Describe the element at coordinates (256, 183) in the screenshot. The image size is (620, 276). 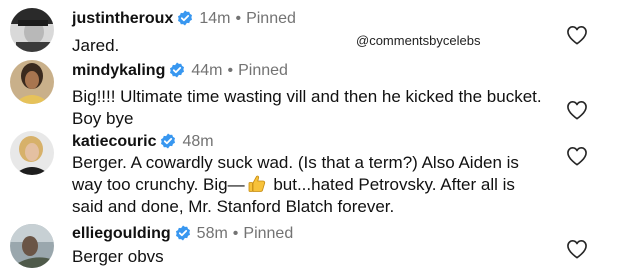
I see `thumbs-up-icon` at that location.